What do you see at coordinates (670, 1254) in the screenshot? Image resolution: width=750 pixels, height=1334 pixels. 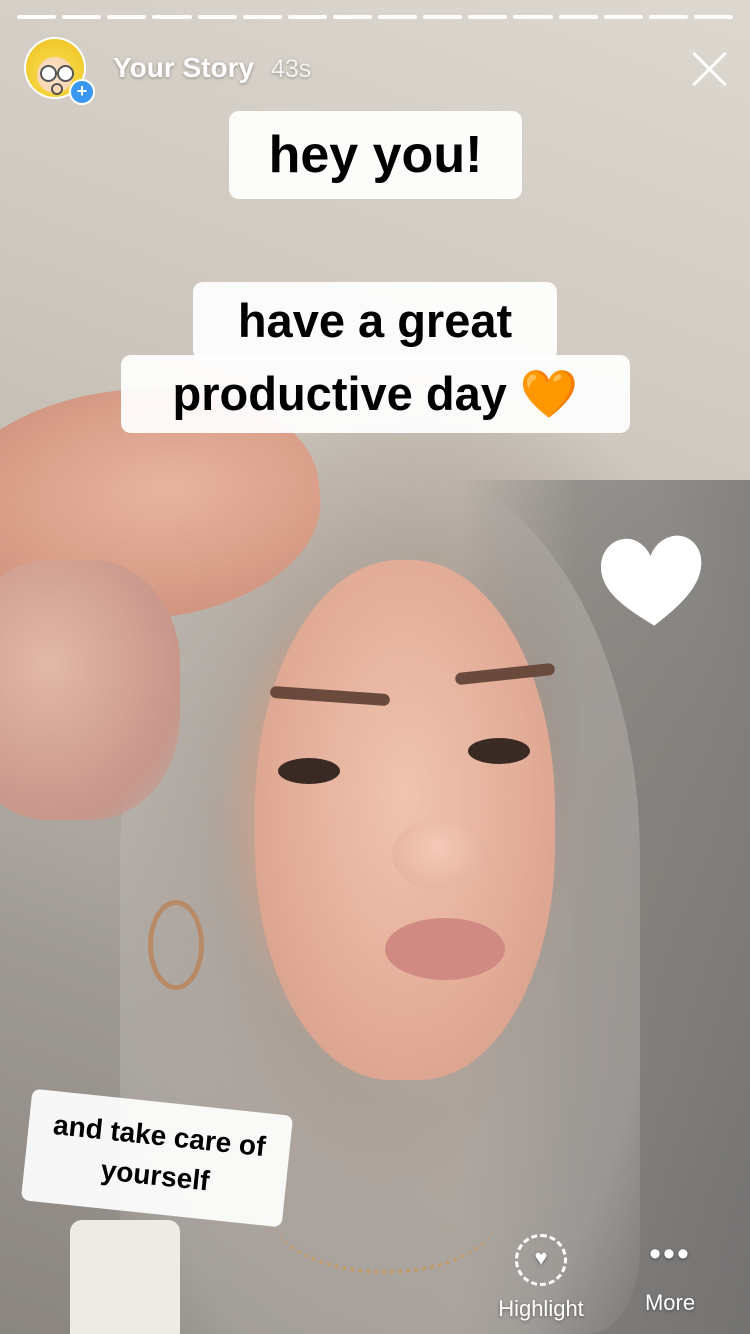 I see `more-dots-icon: •••` at bounding box center [670, 1254].